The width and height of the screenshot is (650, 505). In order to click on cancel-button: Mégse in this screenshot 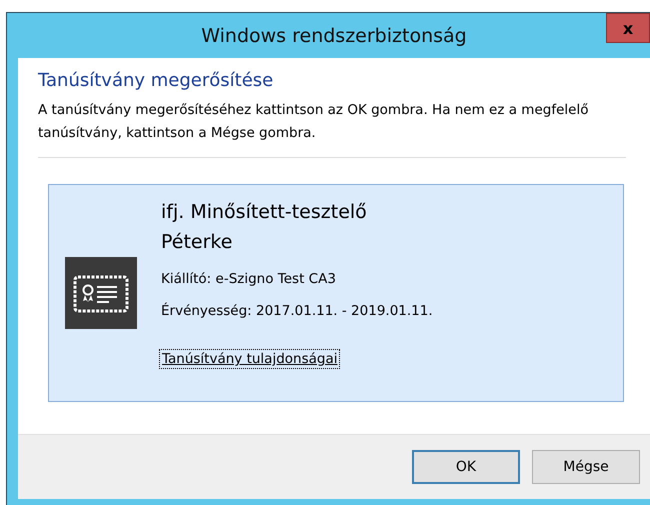, I will do `click(586, 467)`.